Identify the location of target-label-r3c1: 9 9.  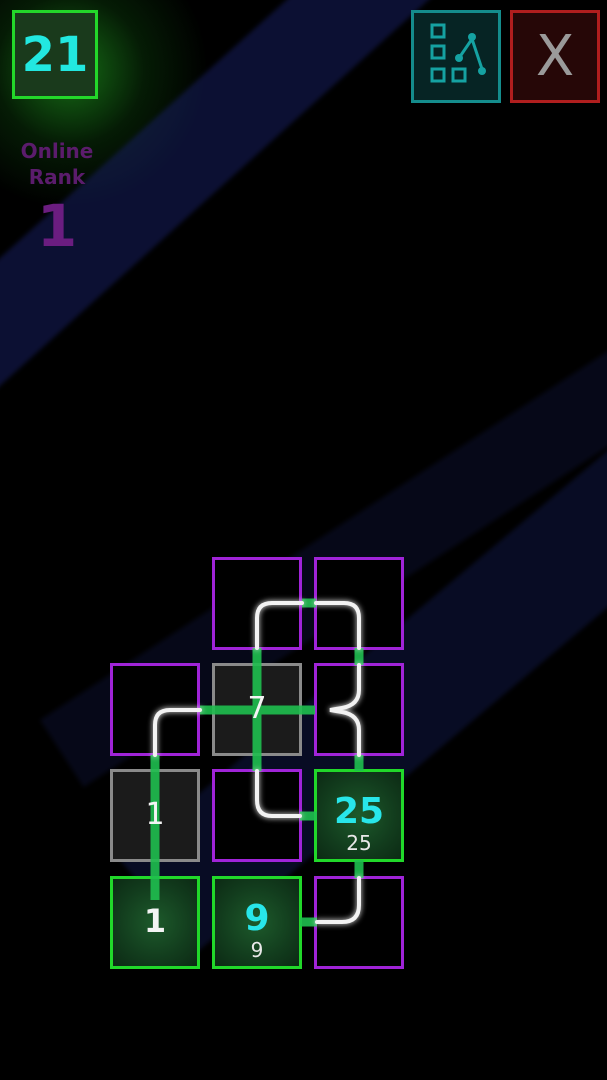
(257, 922).